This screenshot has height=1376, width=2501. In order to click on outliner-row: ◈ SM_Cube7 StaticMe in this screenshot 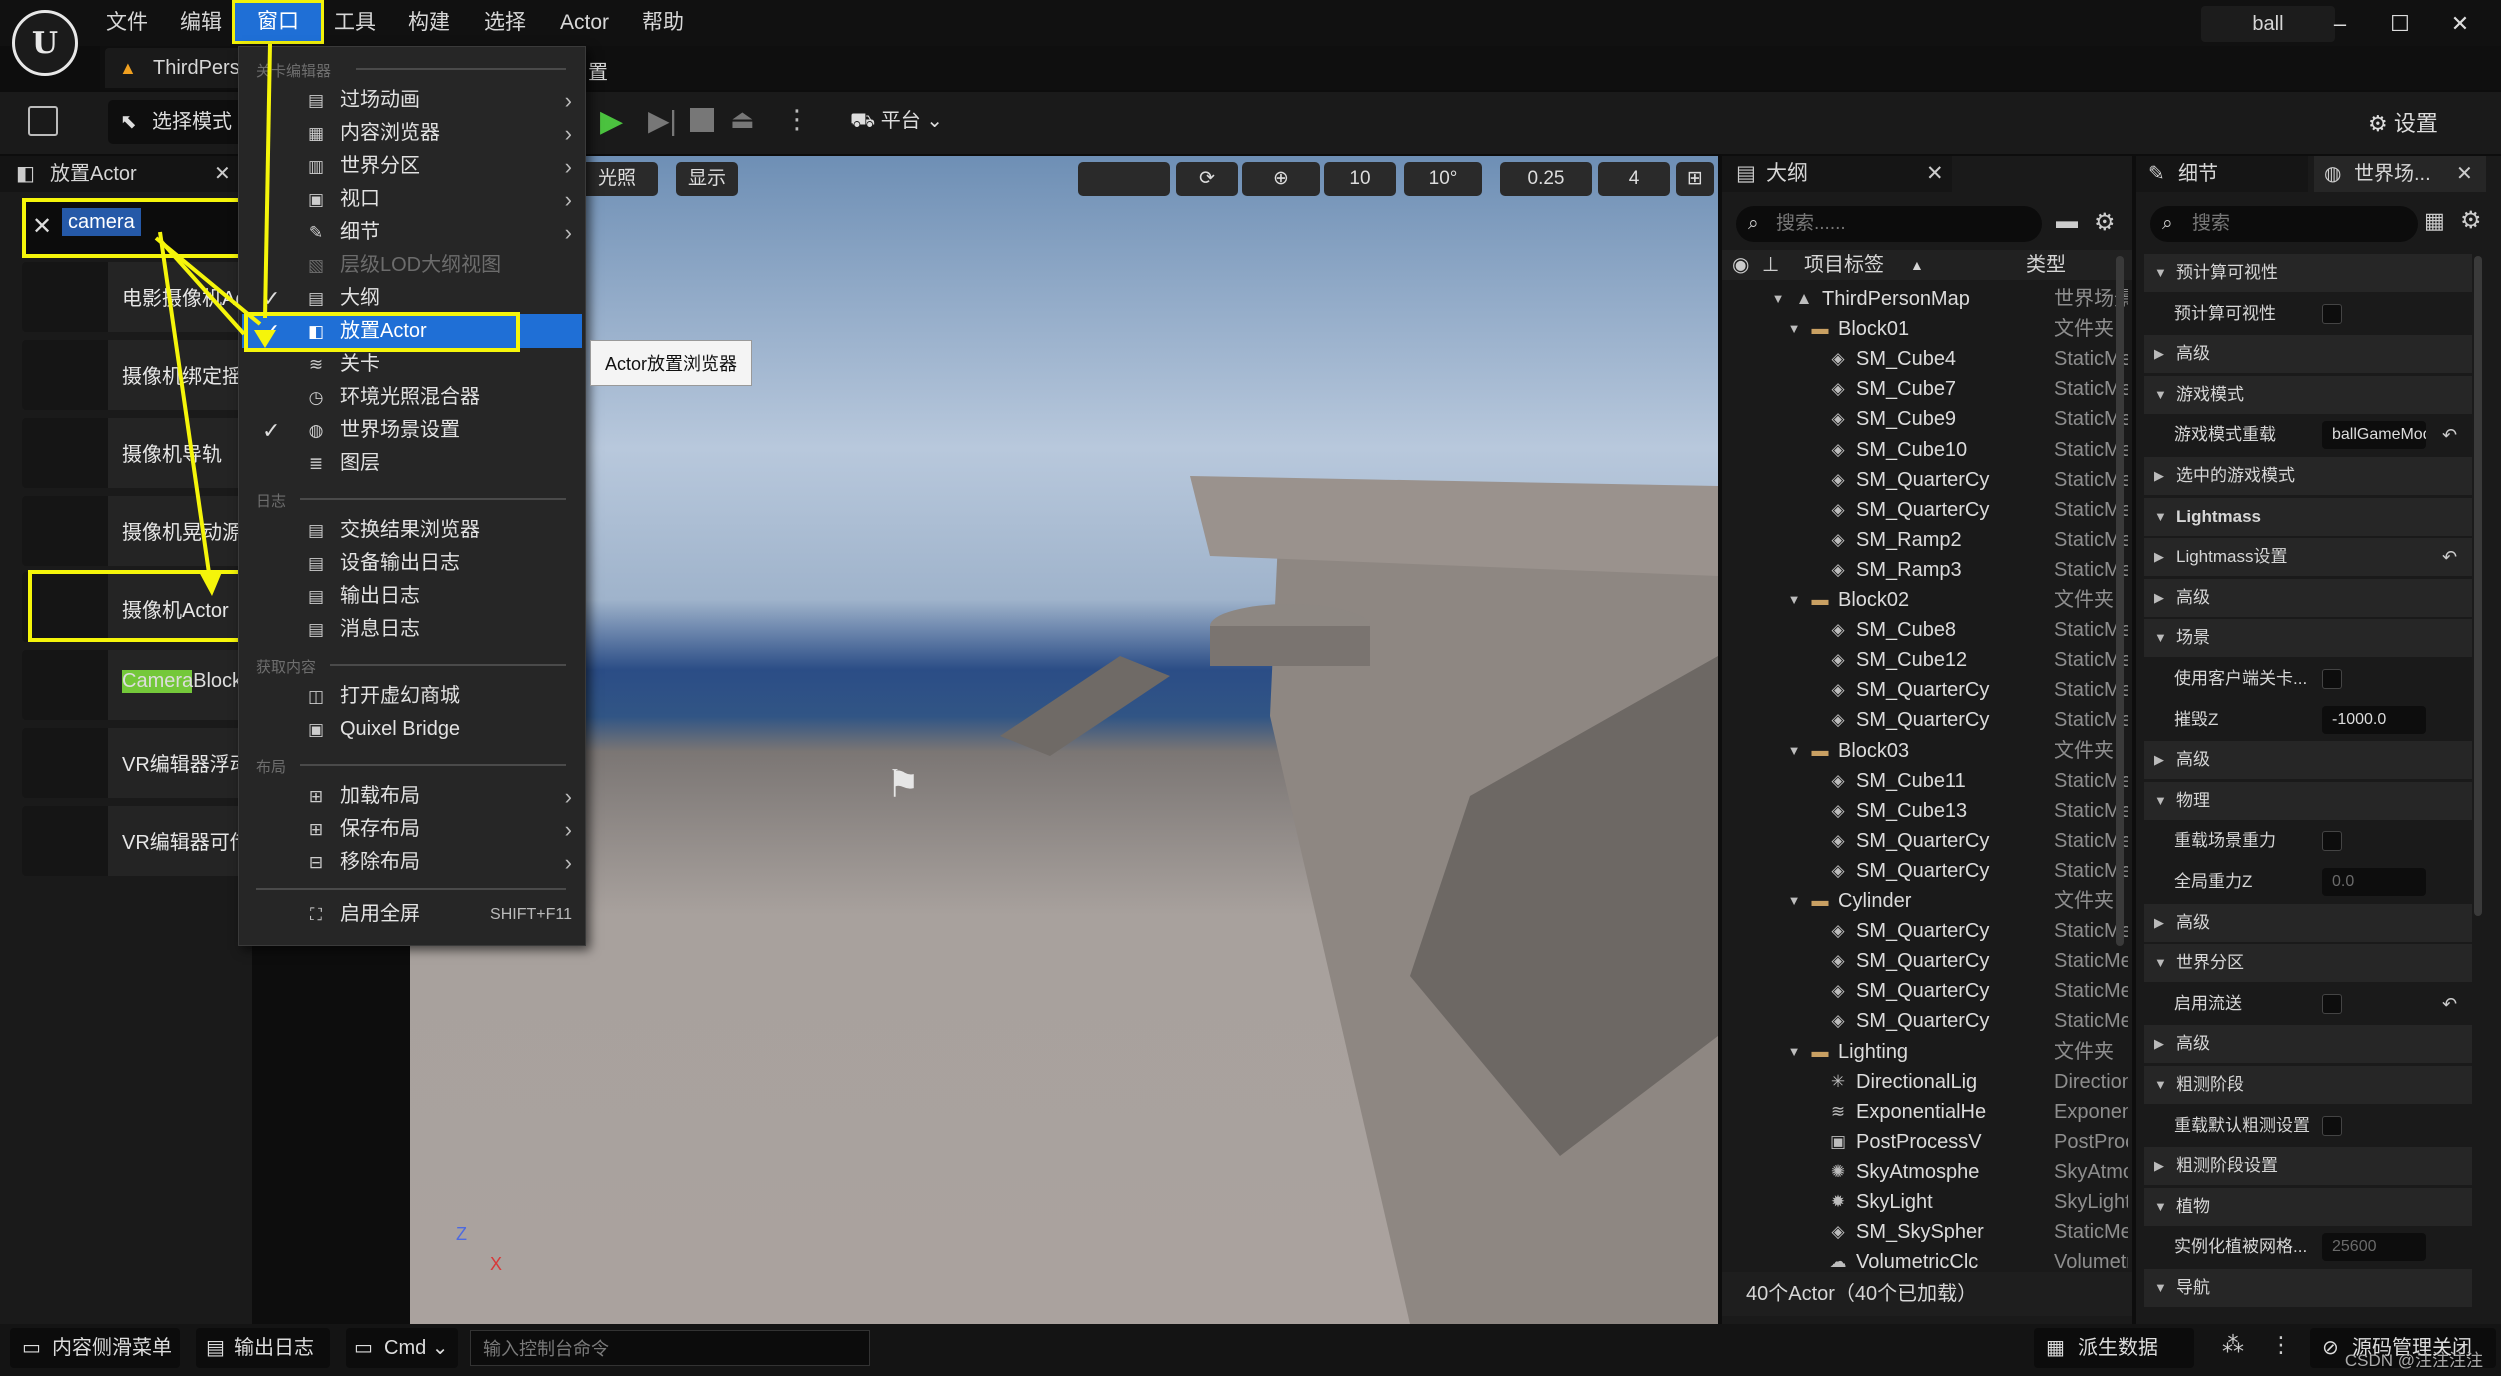, I will do `click(1927, 389)`.